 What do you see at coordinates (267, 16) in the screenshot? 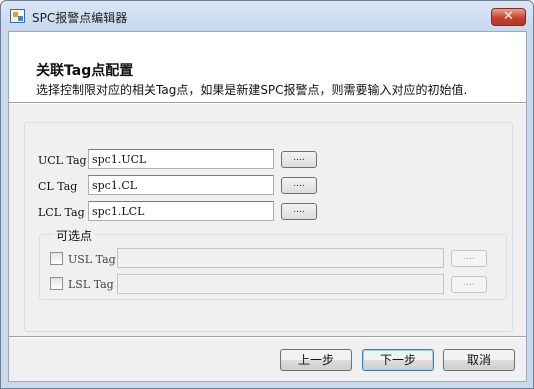
I see `title-bar: SPC报警点编辑器 ✕` at bounding box center [267, 16].